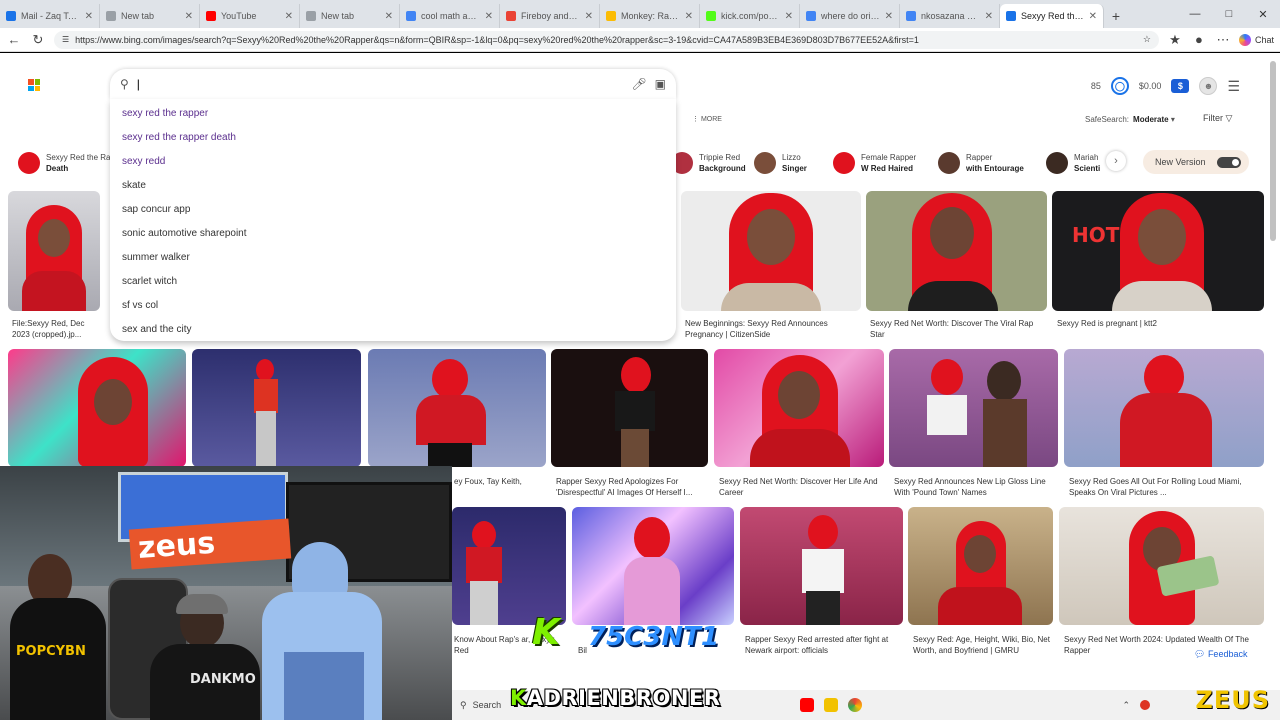 The height and width of the screenshot is (720, 1280). I want to click on microsoft-logo-icon, so click(34, 85).